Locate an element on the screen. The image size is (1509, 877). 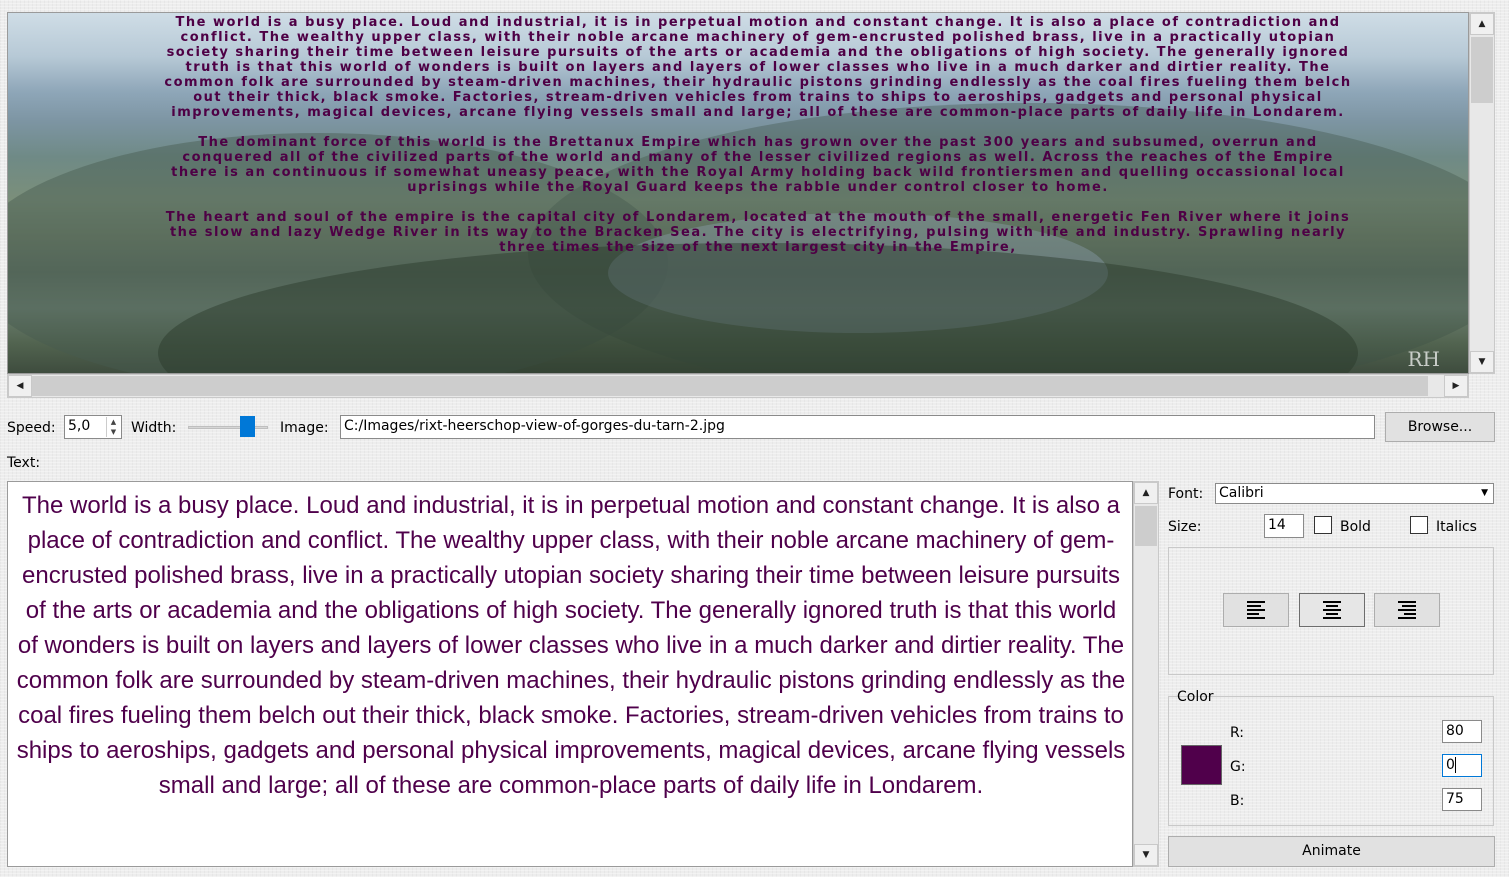
spin-arrows: ▲ ▼ is located at coordinates (113, 427).